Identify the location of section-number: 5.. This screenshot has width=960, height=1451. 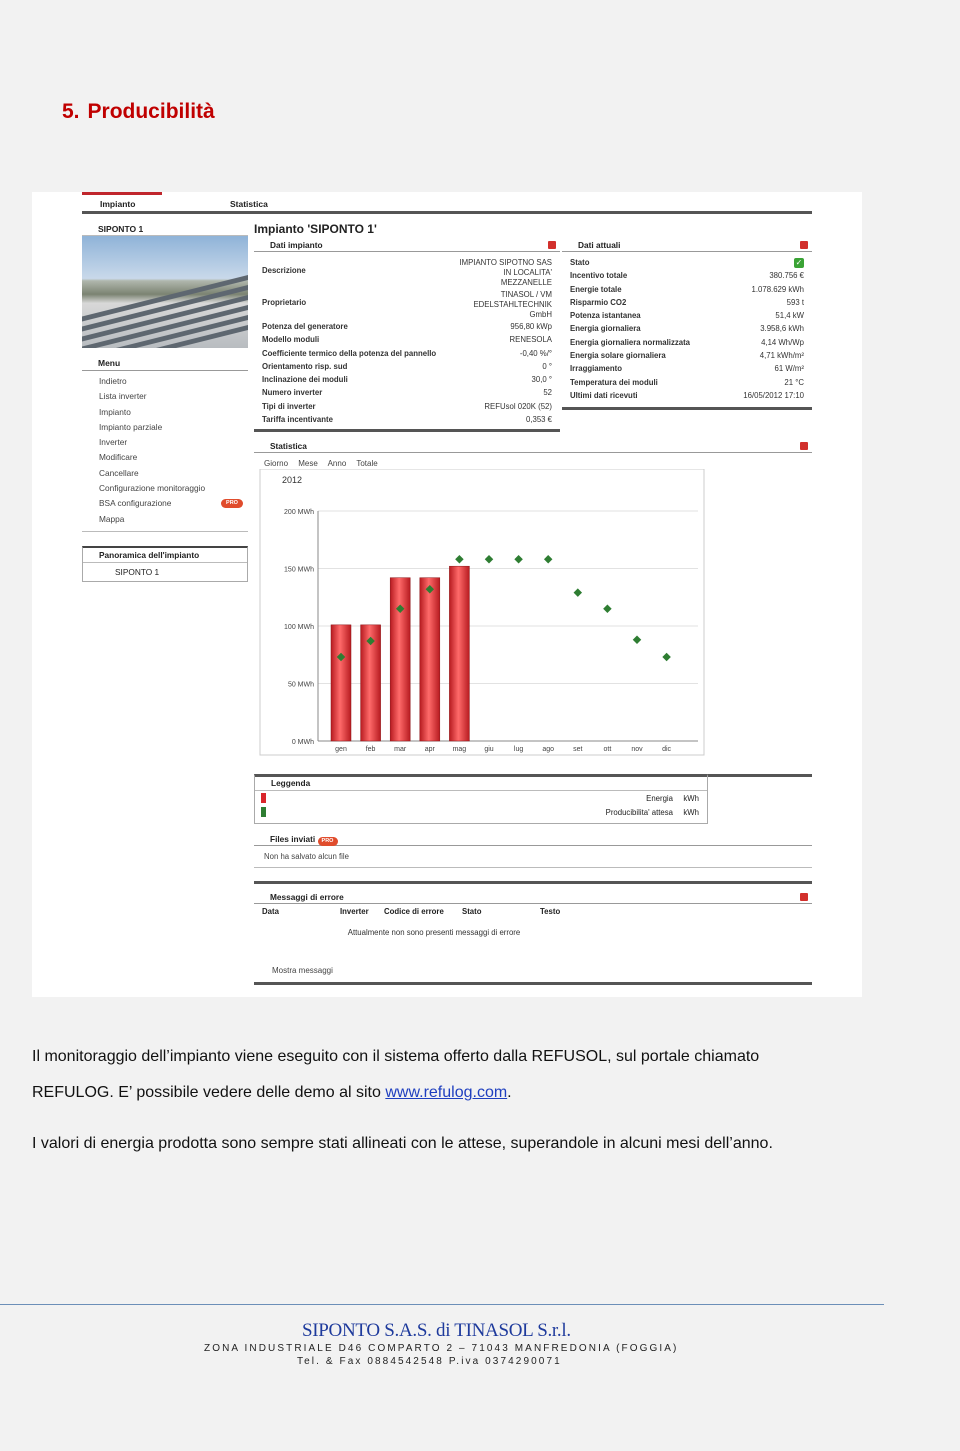
(71, 111).